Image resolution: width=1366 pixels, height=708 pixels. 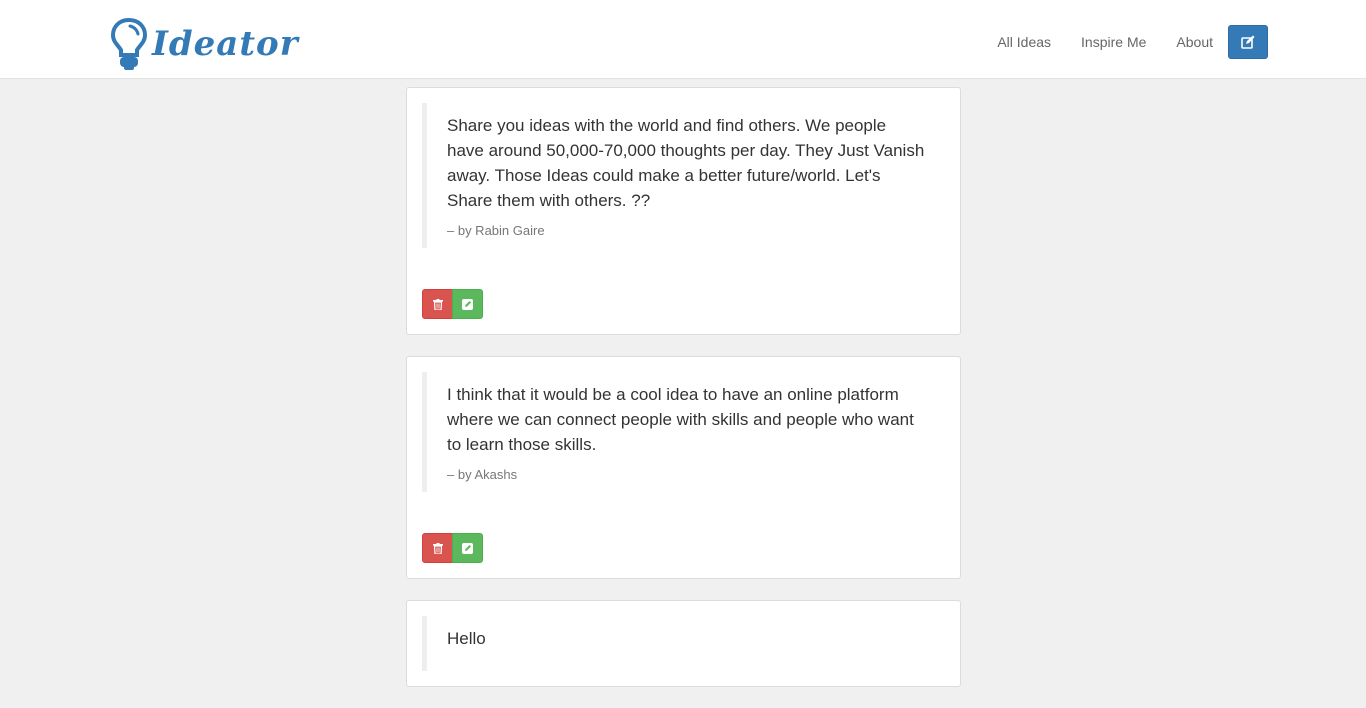 I want to click on new-idea-button, so click(x=1248, y=42).